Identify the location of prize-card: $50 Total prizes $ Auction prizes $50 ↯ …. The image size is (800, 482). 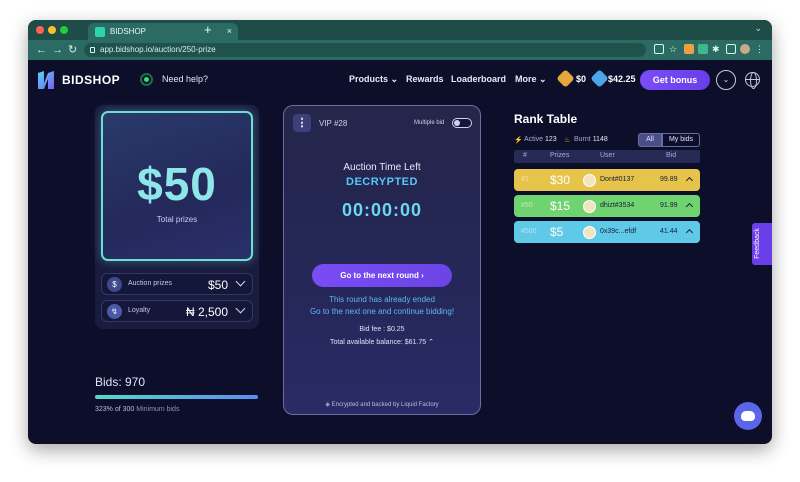
(177, 217).